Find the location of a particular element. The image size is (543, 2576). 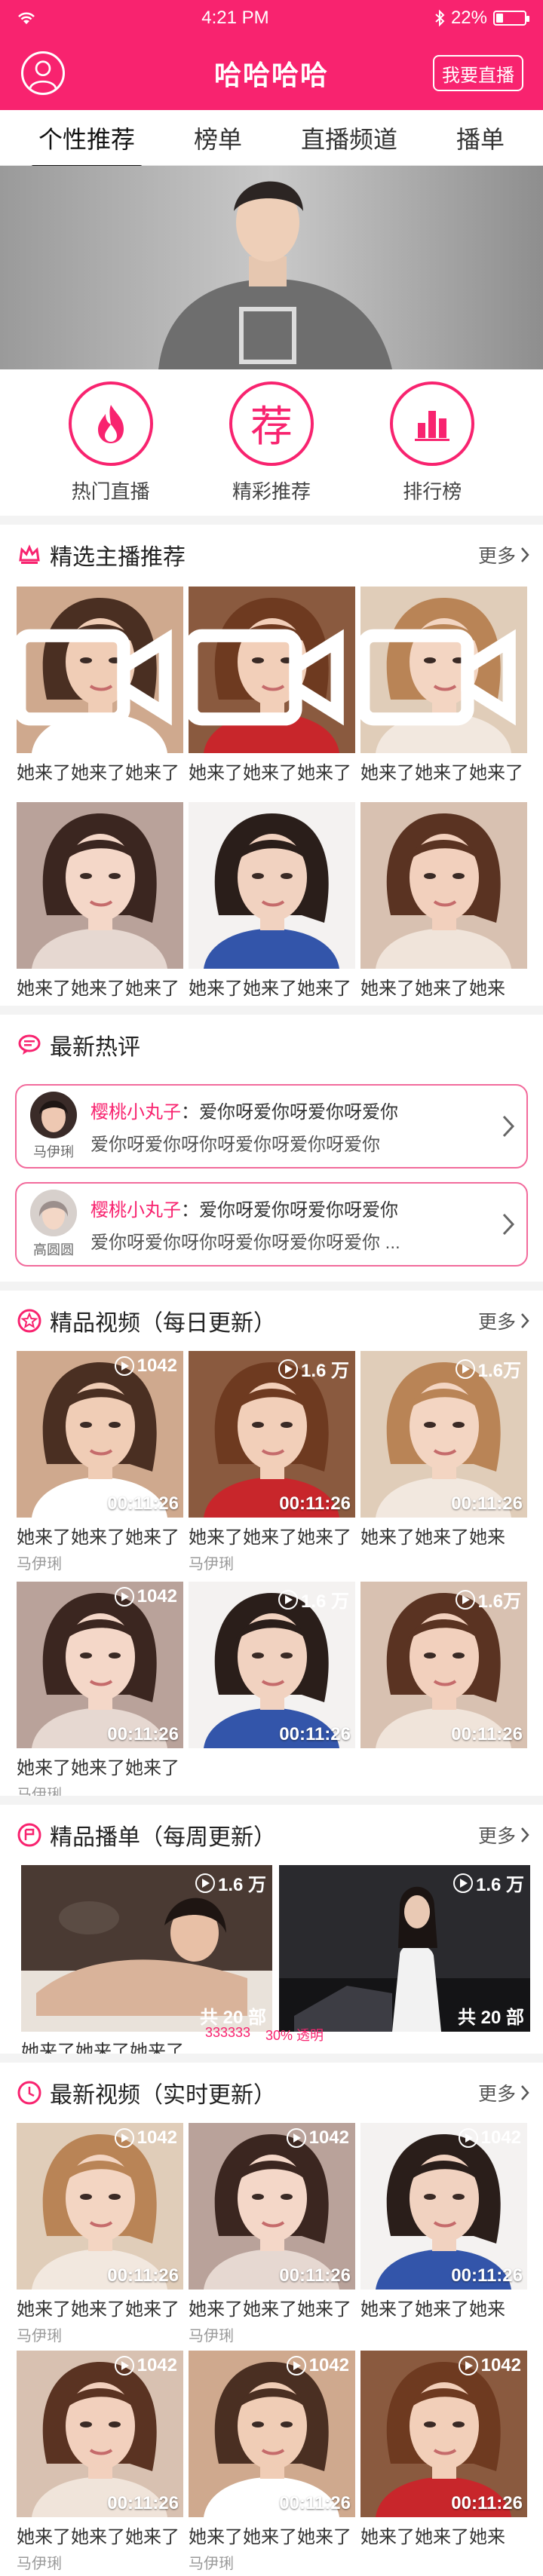

user-icon is located at coordinates (43, 75).